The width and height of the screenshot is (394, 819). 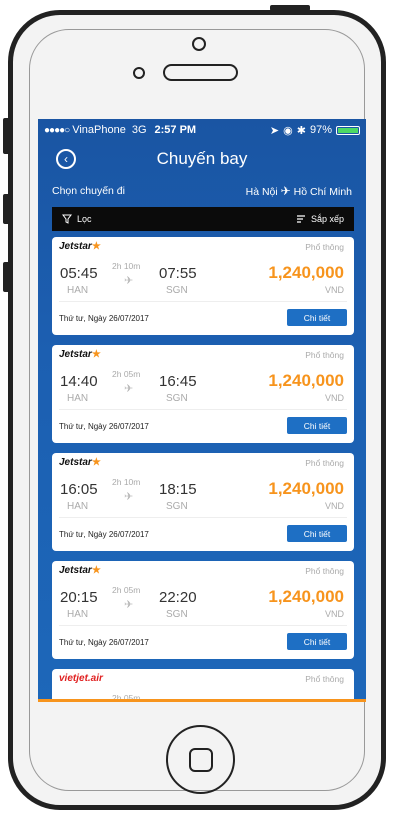 I want to click on sort-label: Sắp xếp, so click(x=327, y=219).